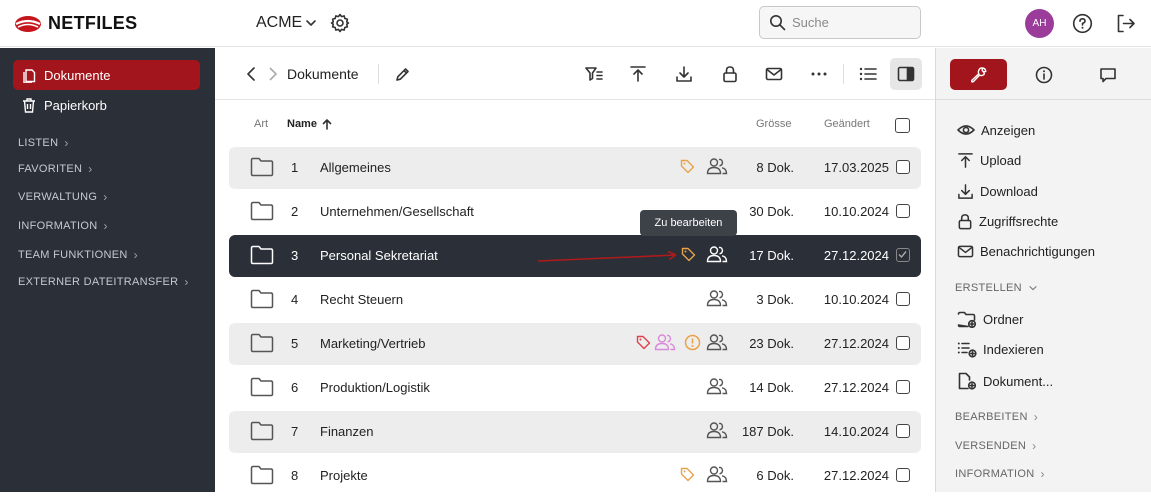 Image resolution: width=1151 pixels, height=497 pixels. I want to click on folder-name: Produktion/Logistik, so click(375, 387).